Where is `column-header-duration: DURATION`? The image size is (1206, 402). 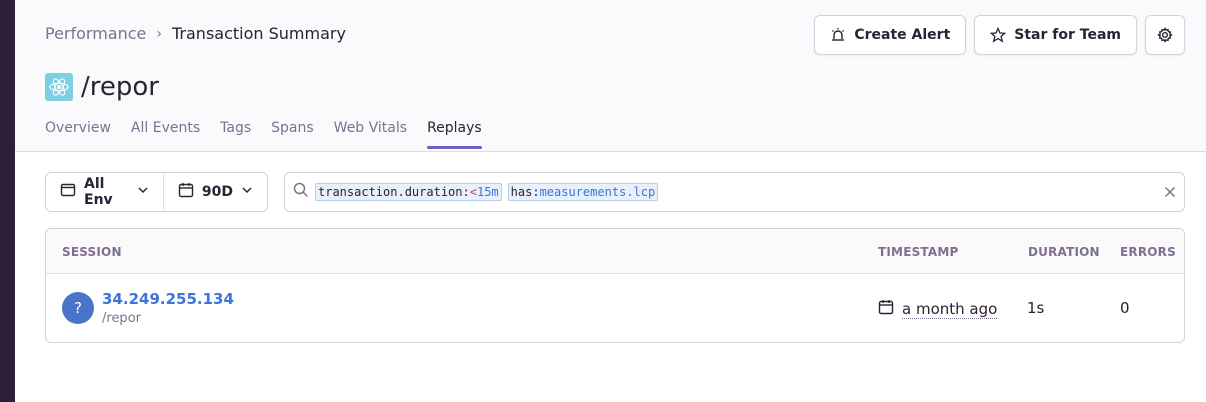
column-header-duration: DURATION is located at coordinates (1064, 252).